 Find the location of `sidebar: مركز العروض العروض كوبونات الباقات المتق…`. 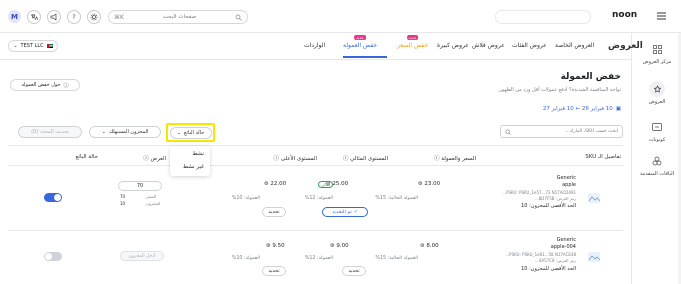

sidebar: مركز العروض العروض كوبونات الباقات المتق… is located at coordinates (656, 158).